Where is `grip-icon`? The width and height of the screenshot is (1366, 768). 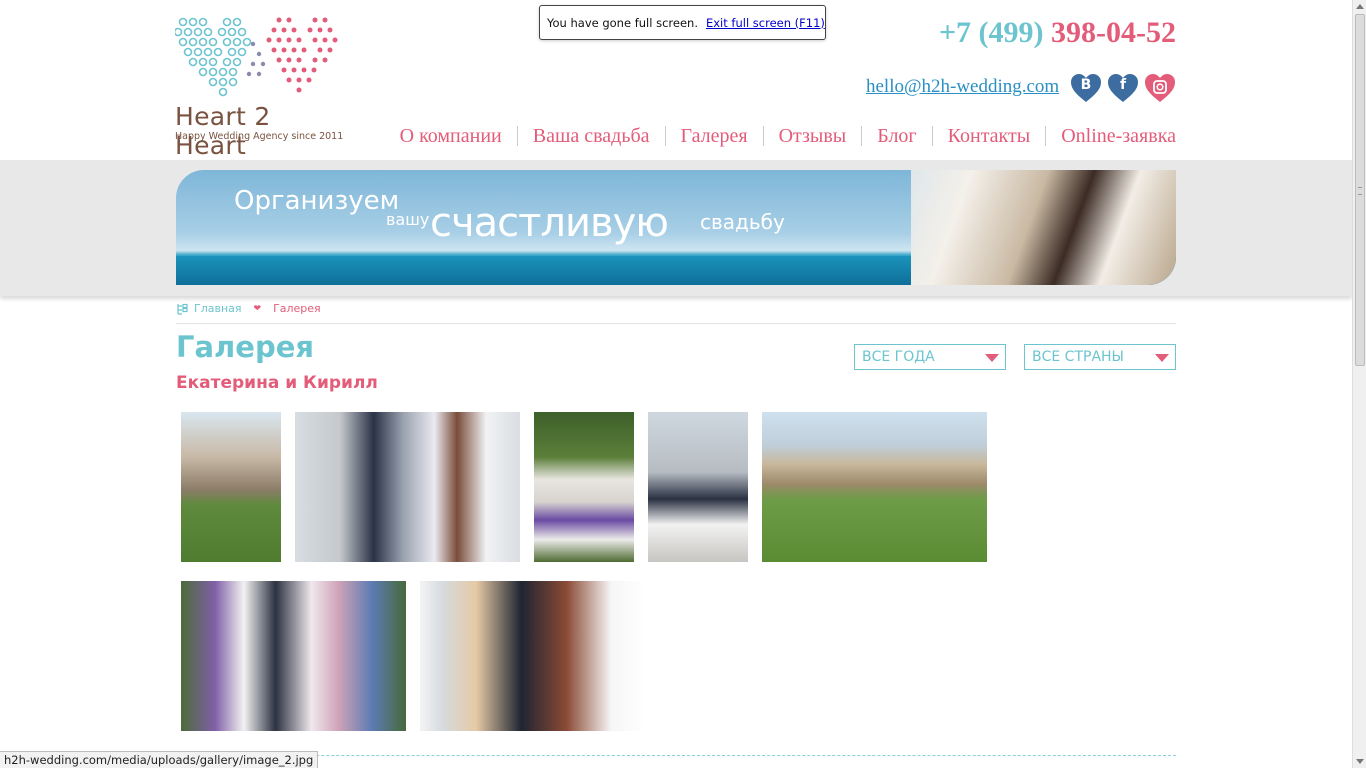 grip-icon is located at coordinates (1360, 191).